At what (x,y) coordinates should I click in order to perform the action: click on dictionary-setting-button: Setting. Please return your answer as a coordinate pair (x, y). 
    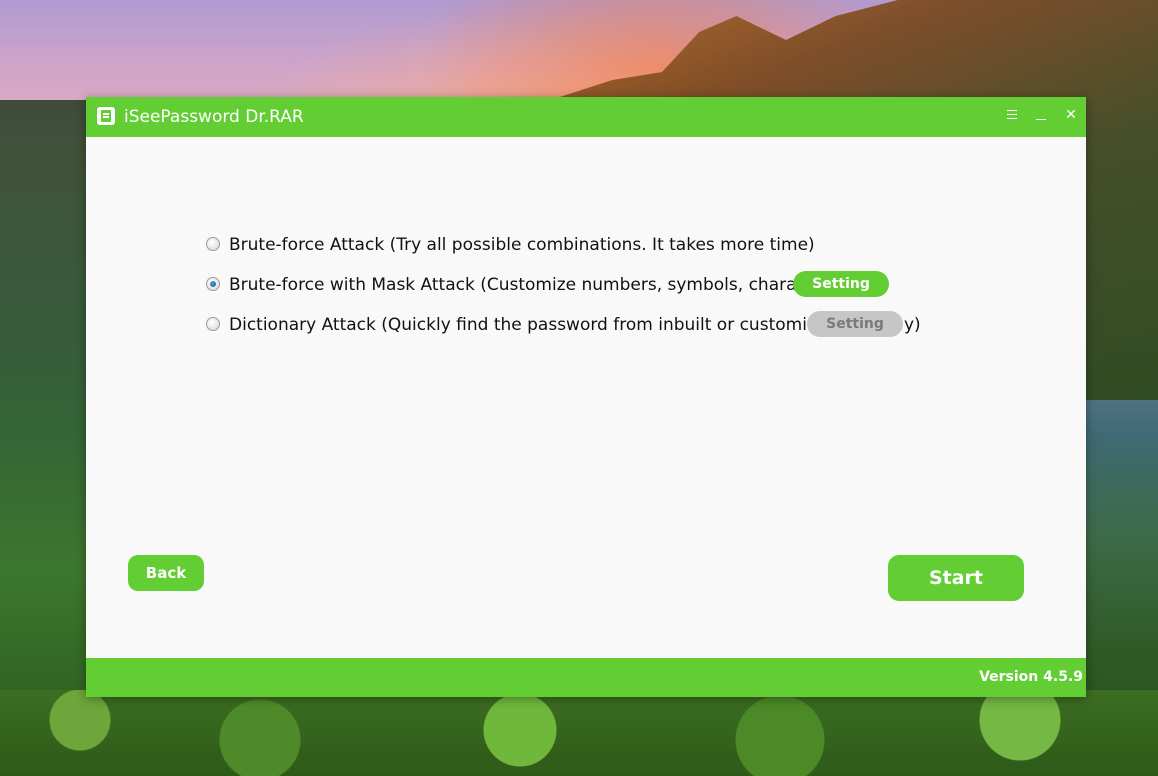
    Looking at the image, I should click on (855, 324).